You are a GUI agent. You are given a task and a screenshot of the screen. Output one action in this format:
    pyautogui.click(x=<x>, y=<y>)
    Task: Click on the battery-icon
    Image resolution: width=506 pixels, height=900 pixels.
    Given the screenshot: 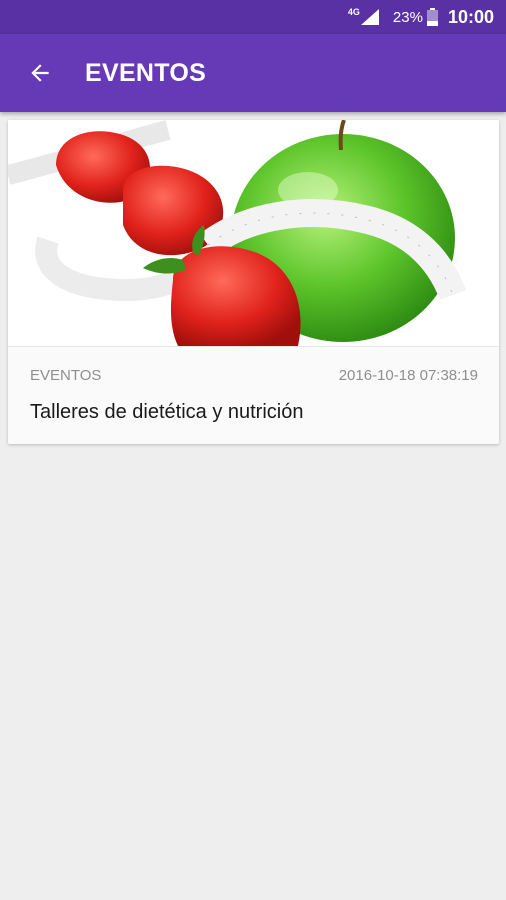 What is the action you would take?
    pyautogui.click(x=432, y=17)
    